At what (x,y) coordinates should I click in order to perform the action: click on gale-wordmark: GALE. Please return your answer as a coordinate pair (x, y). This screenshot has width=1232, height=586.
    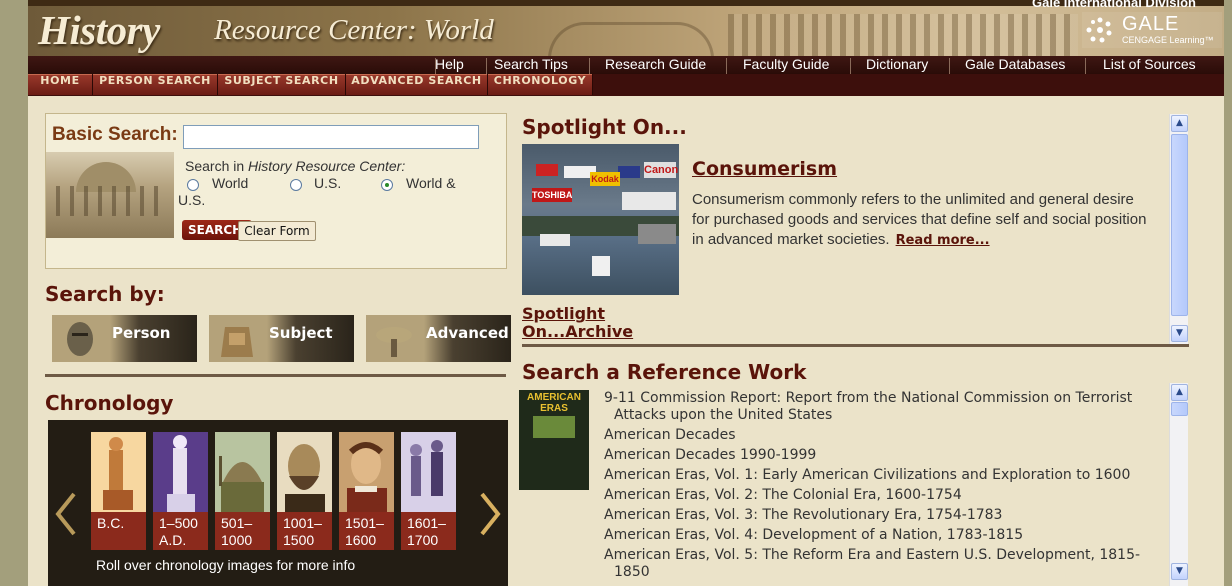
    Looking at the image, I should click on (1151, 24).